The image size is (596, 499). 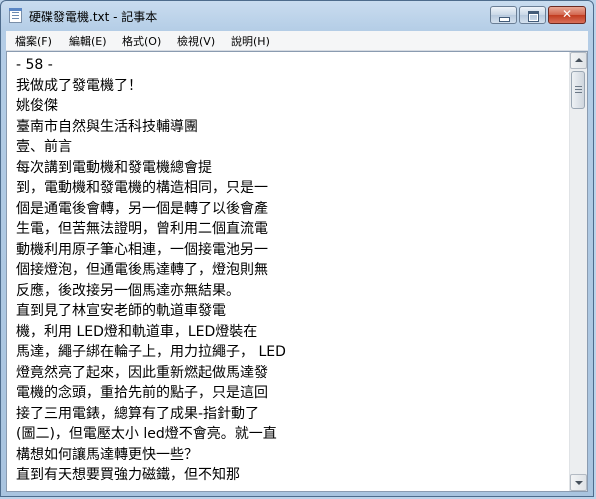 What do you see at coordinates (107, 454) in the screenshot?
I see `text-line: 構想如何讓馬達轉更快一些？` at bounding box center [107, 454].